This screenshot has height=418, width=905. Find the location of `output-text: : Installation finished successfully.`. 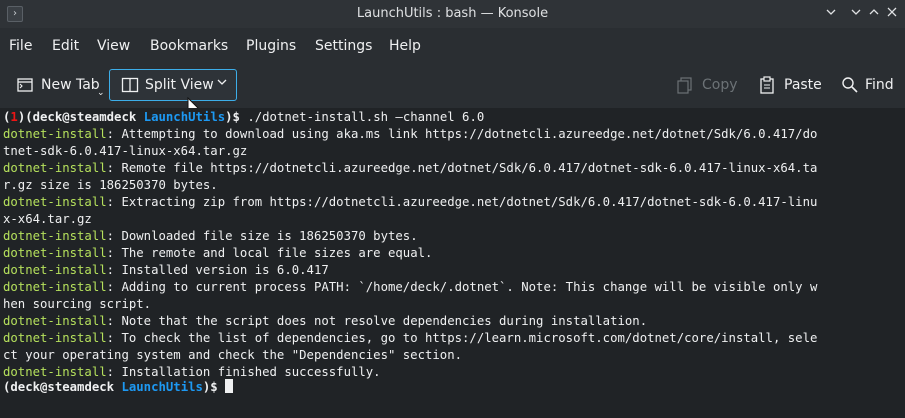

output-text: : Installation finished successfully. is located at coordinates (243, 372).